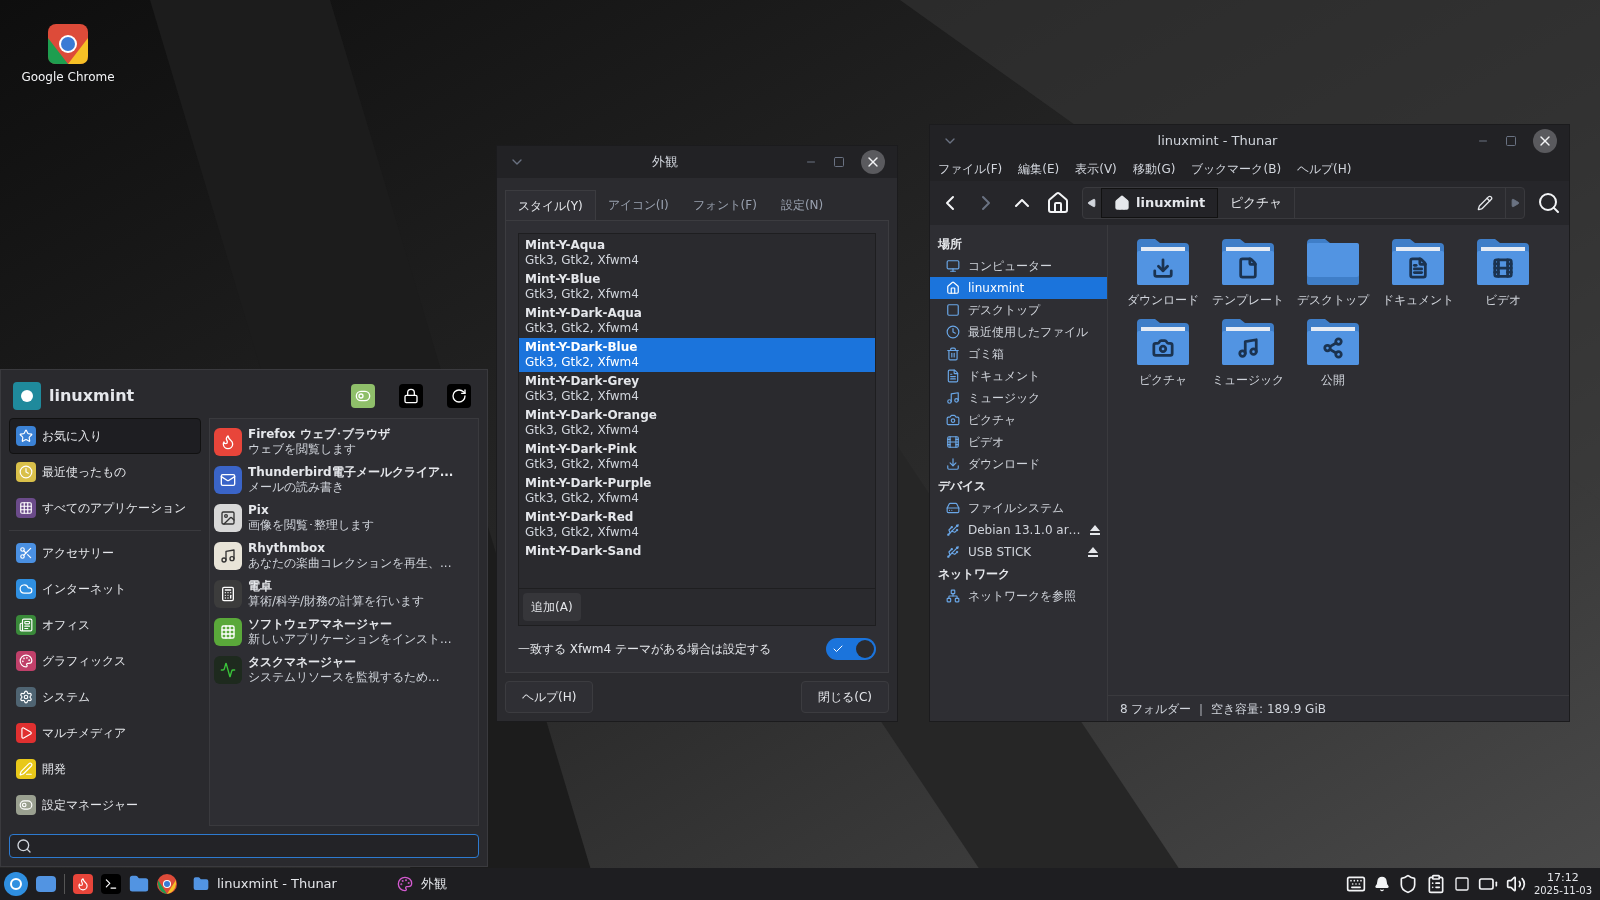 Image resolution: width=1600 pixels, height=900 pixels. I want to click on category-item: マルチメディア, so click(105, 733).